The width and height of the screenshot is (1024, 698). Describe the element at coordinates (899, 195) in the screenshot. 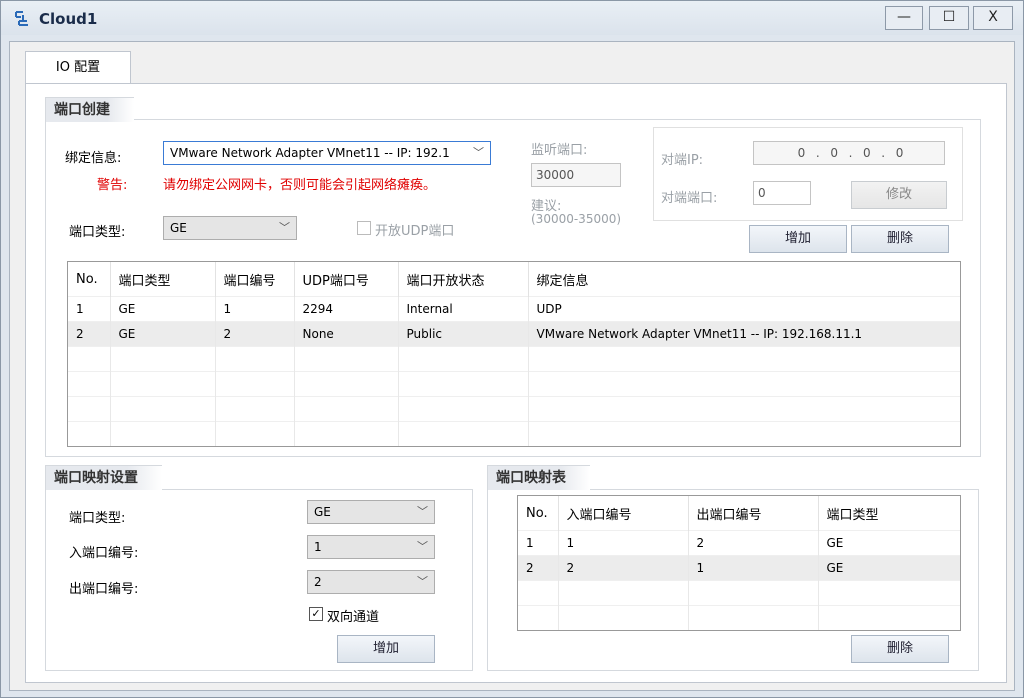

I see `modify-button: 修改` at that location.